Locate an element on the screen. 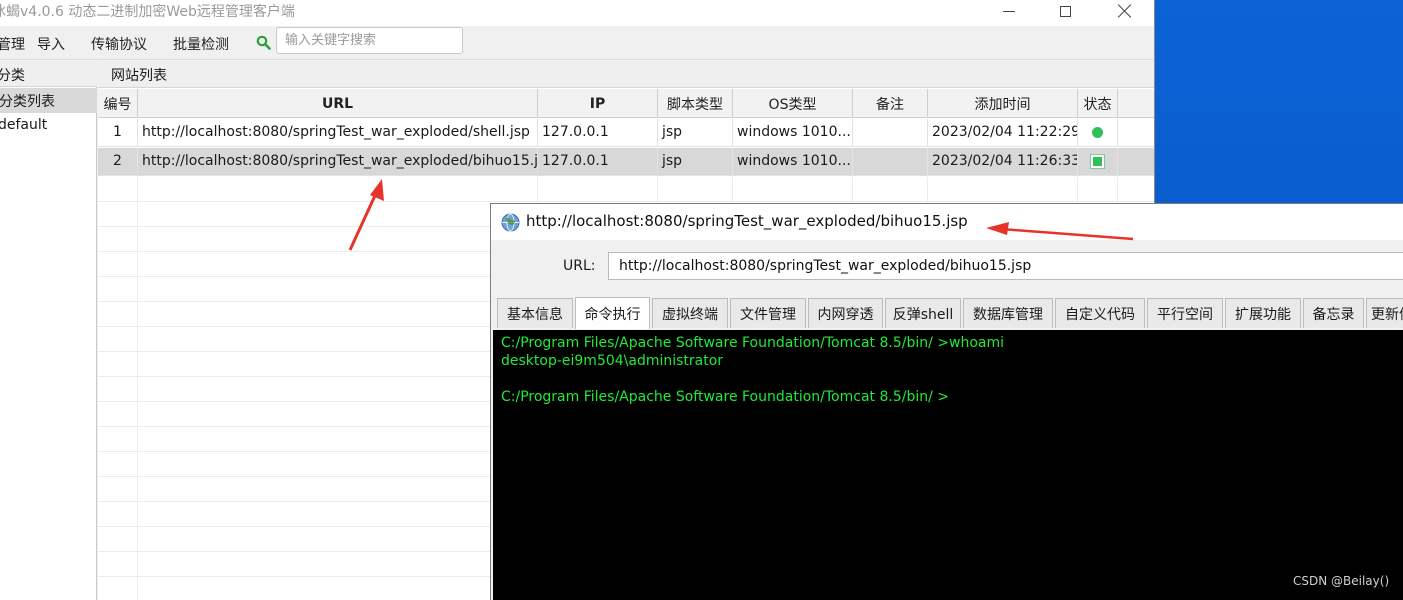  column-header-status: 状态 is located at coordinates (1098, 103).